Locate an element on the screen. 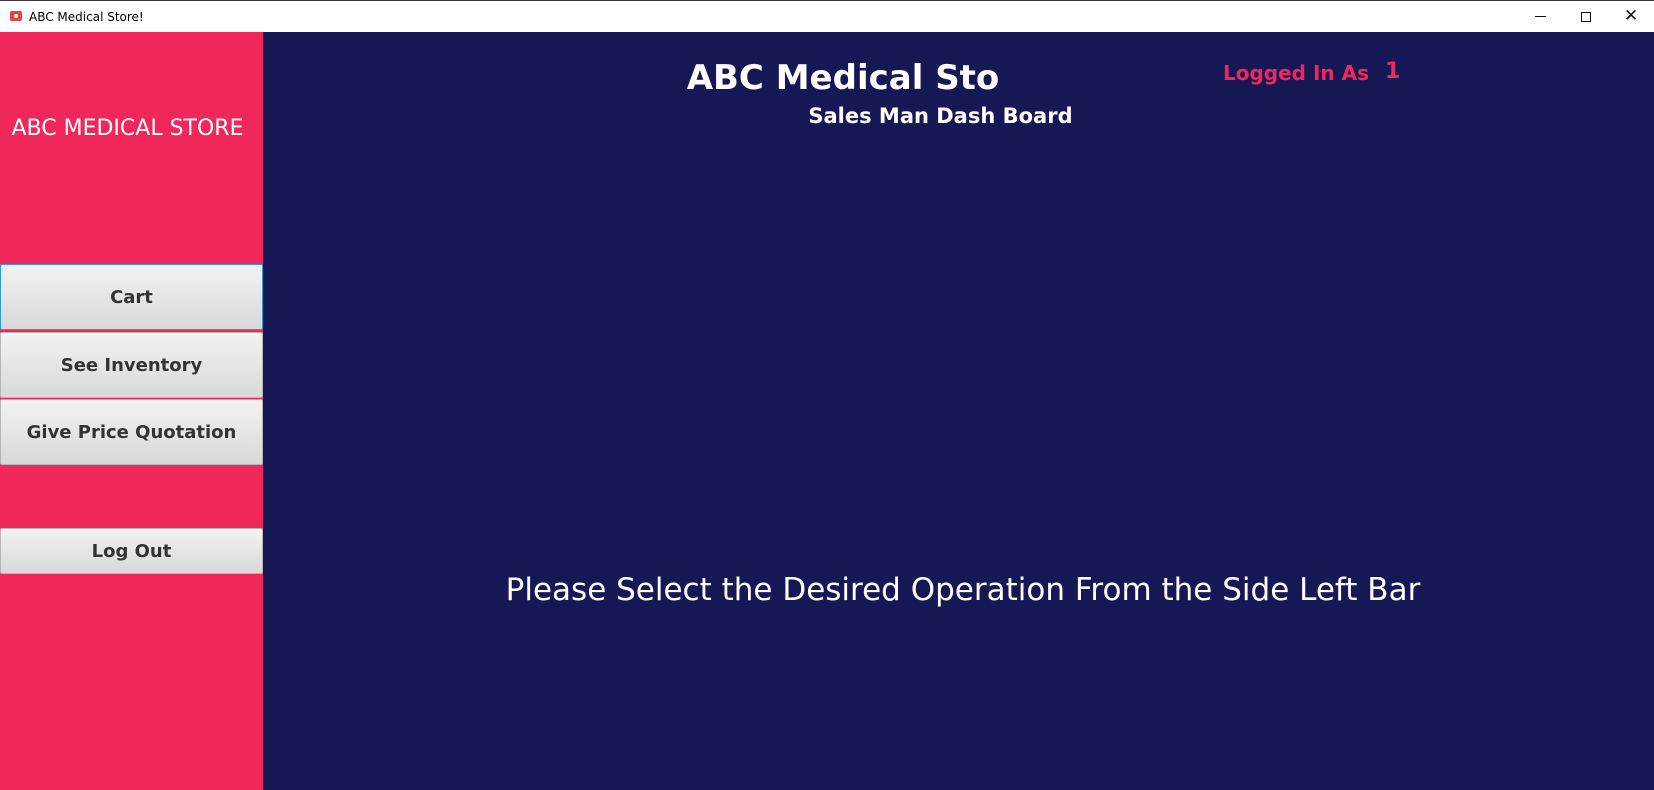 This screenshot has height=790, width=1654. dashboard-subtitle: Sales Man Dash Board is located at coordinates (940, 116).